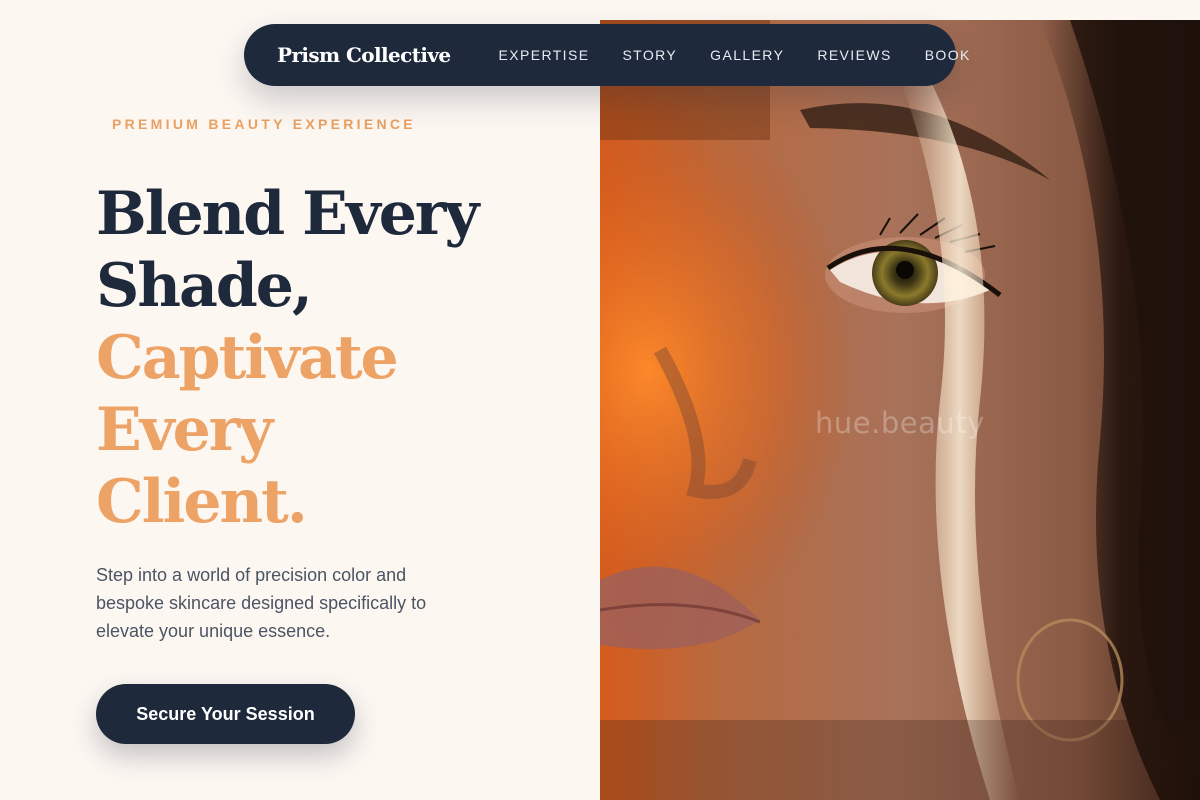 This screenshot has width=1200, height=800. I want to click on nav-link-gallery: GALLERY, so click(747, 55).